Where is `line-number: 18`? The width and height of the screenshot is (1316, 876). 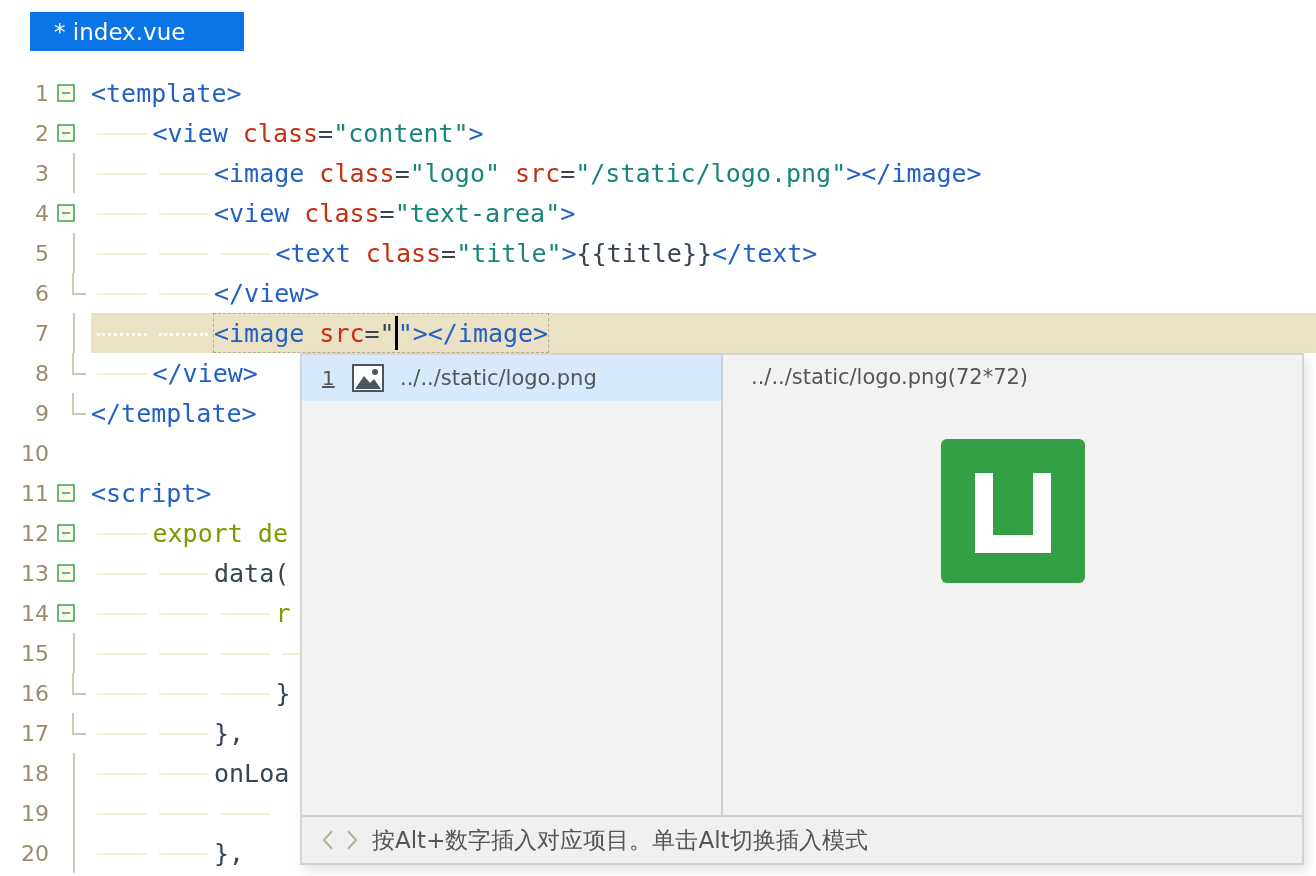 line-number: 18 is located at coordinates (34, 773).